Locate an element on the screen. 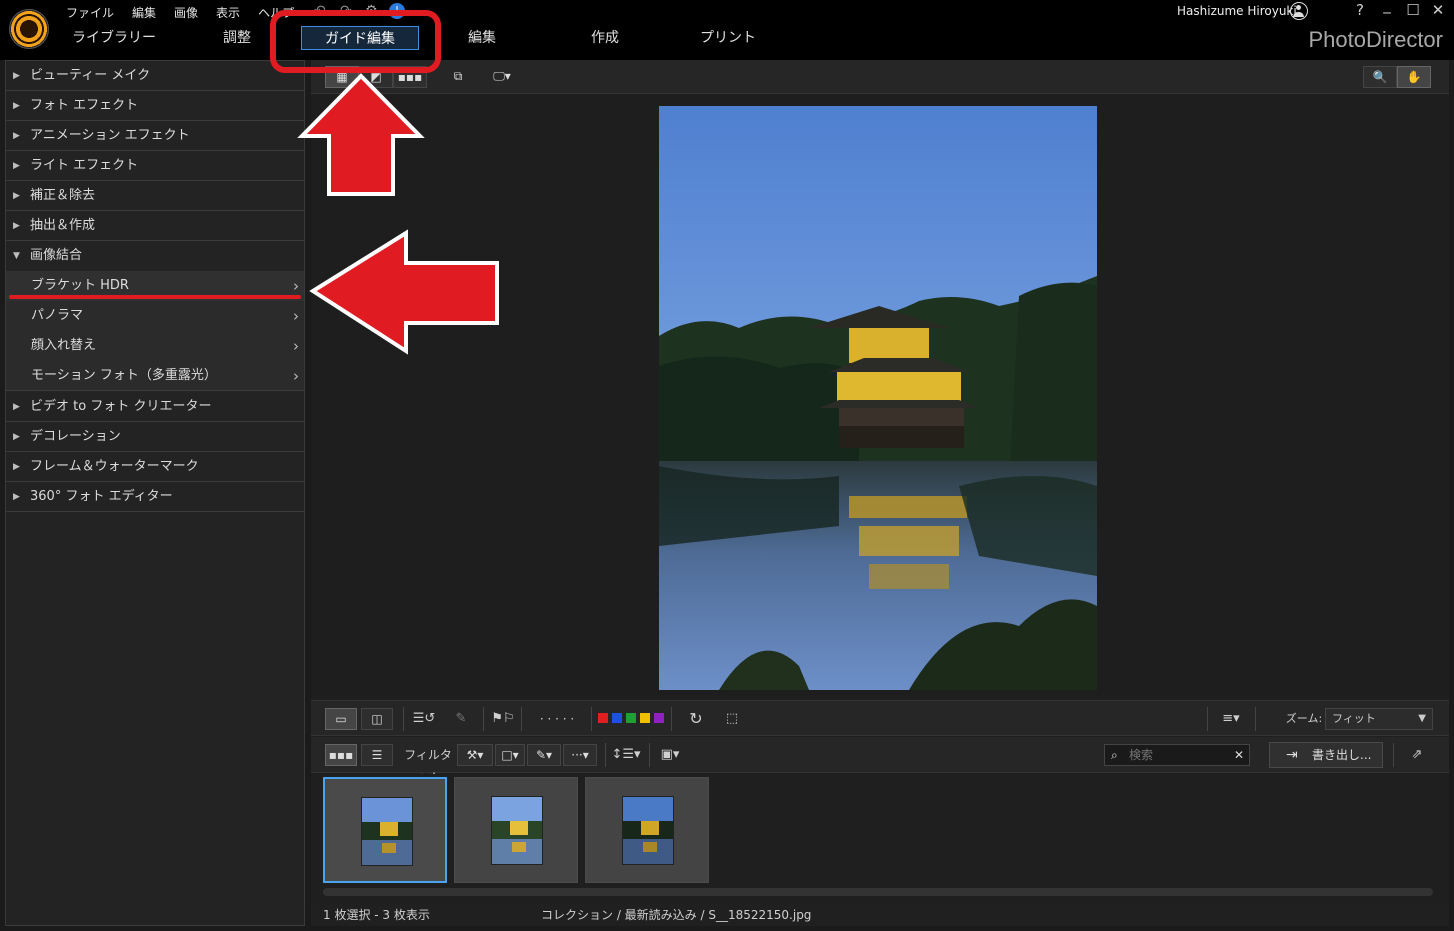 This screenshot has height=931, width=1454. subitem-motion-photo: モーション フォト（多重露光） › is located at coordinates (155, 376).